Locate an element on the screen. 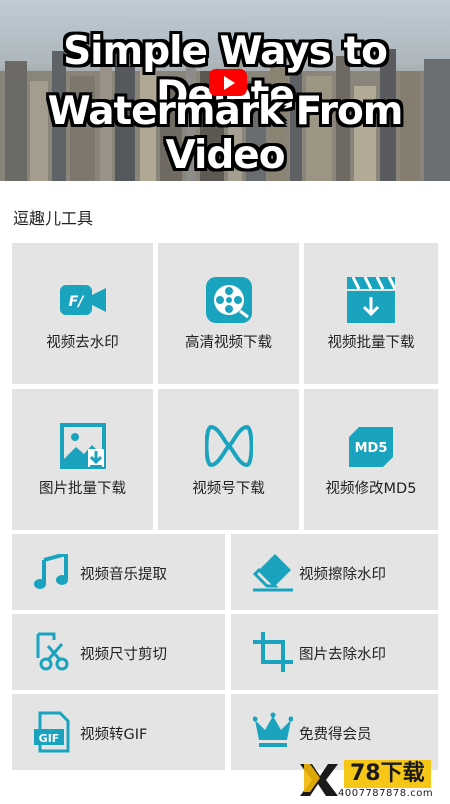 This screenshot has width=450, height=804. tool-label: 视频去水印 is located at coordinates (82, 343).